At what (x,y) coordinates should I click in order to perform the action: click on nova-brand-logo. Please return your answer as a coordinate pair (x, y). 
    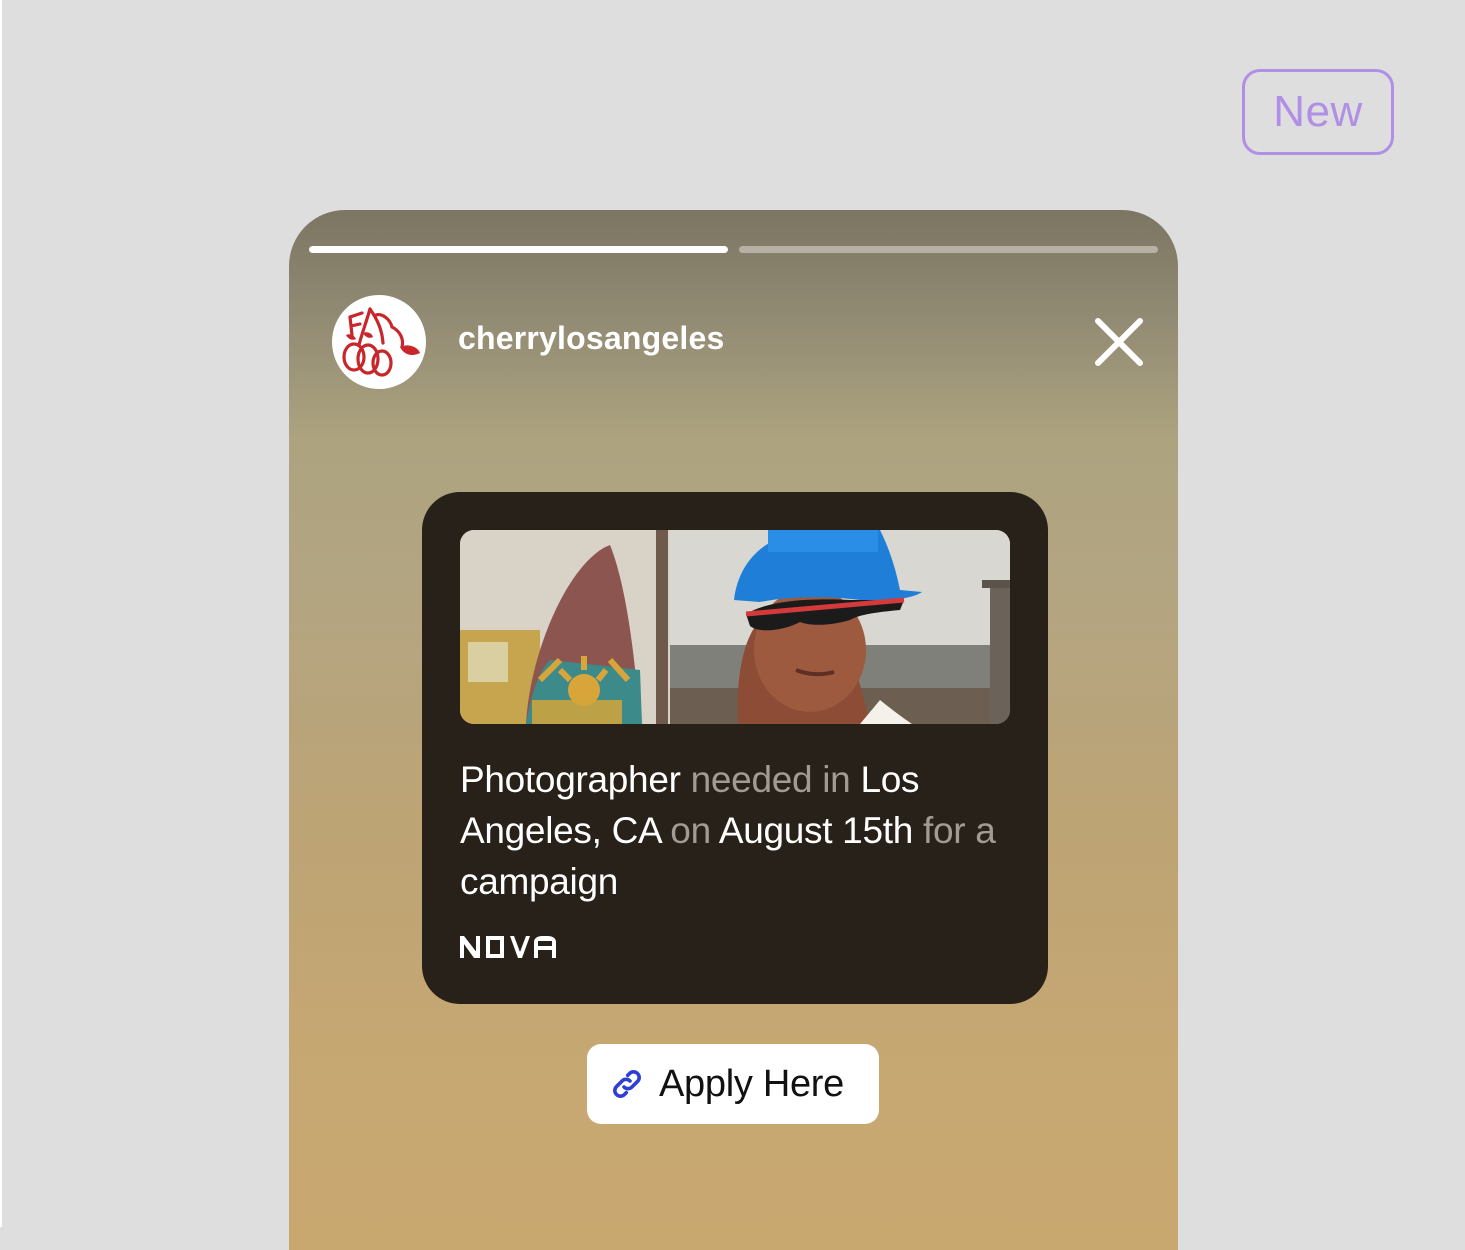
    Looking at the image, I should click on (510, 947).